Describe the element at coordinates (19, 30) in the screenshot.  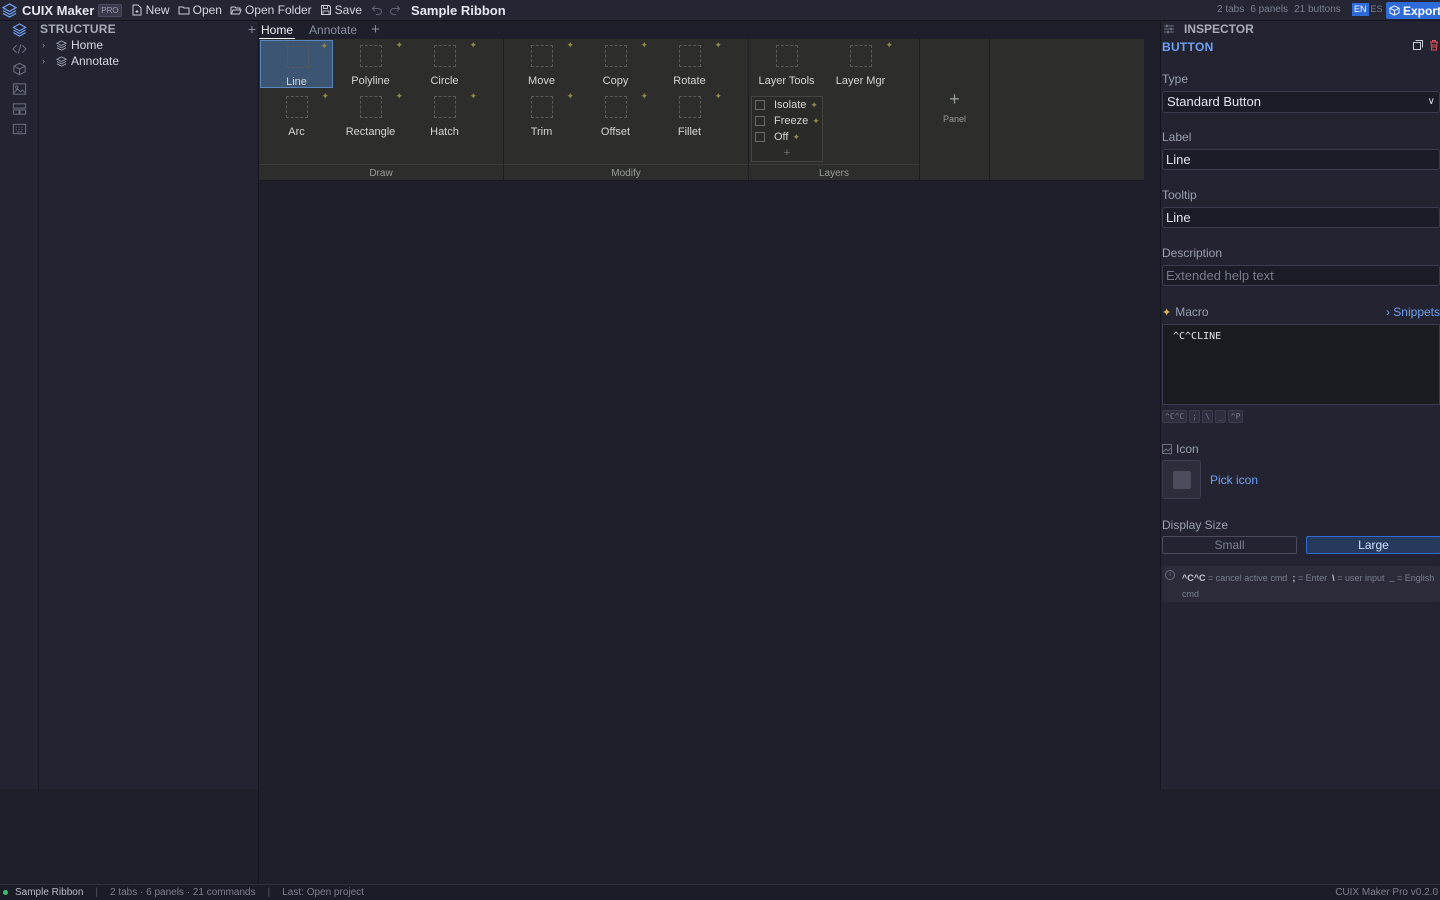
I see `layers-icon` at that location.